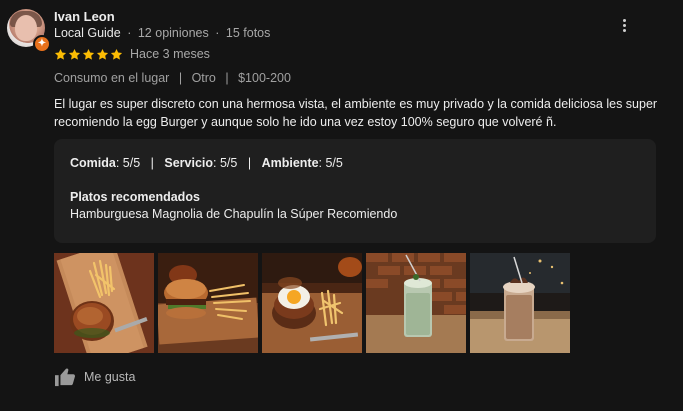  I want to click on meal-type: Otro, so click(203, 78).